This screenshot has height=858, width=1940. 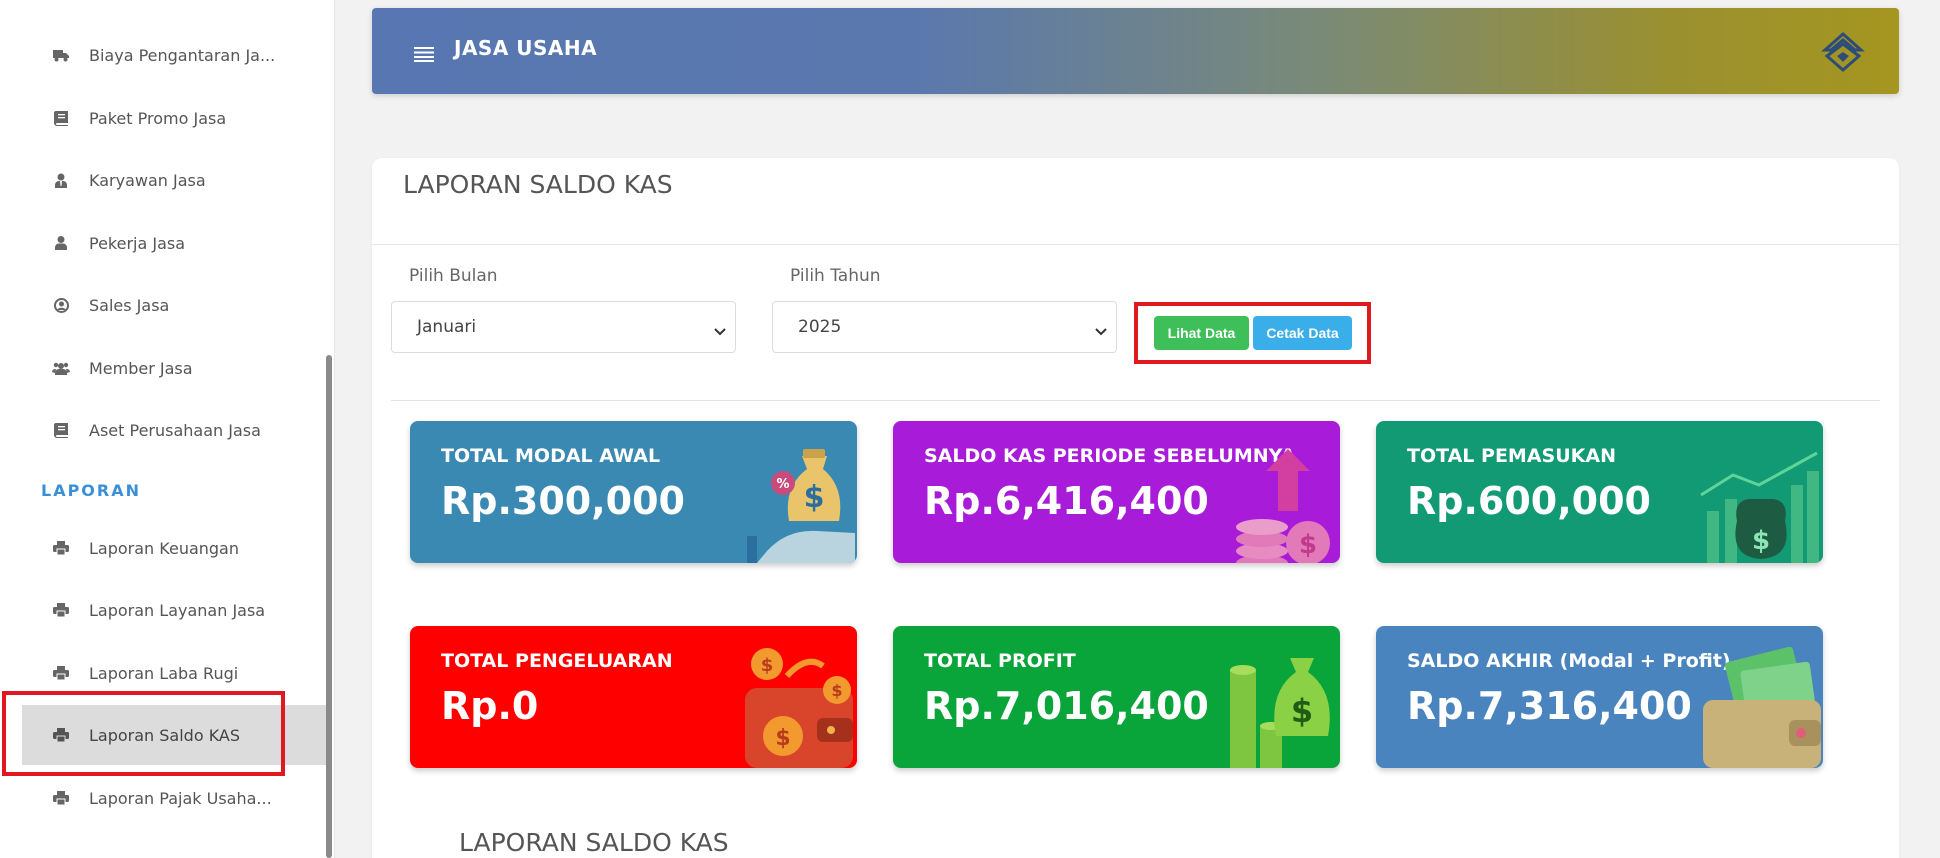 I want to click on brand-logo-icon, so click(x=1843, y=52).